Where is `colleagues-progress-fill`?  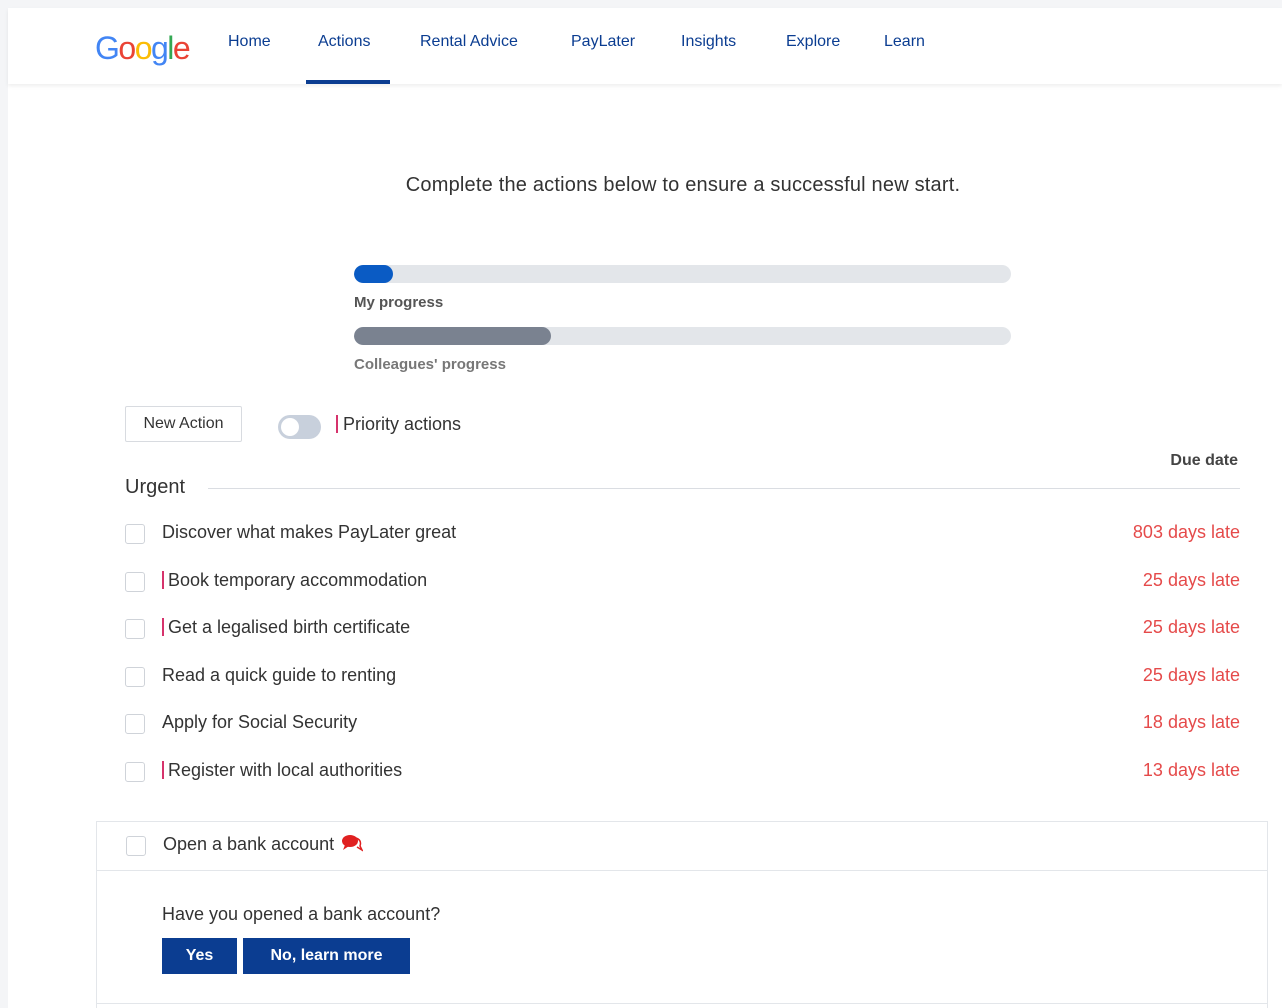
colleagues-progress-fill is located at coordinates (453, 336).